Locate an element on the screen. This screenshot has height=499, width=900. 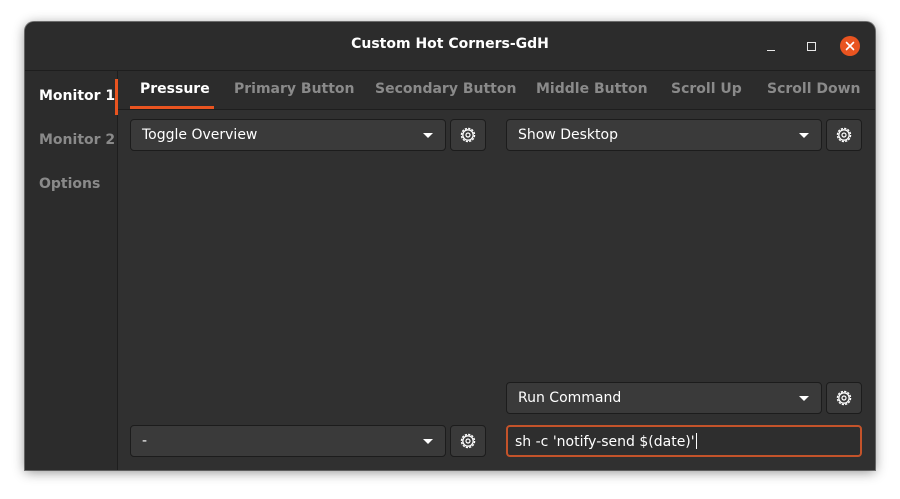
tab-secondary-button: Secondary Button is located at coordinates (445, 89).